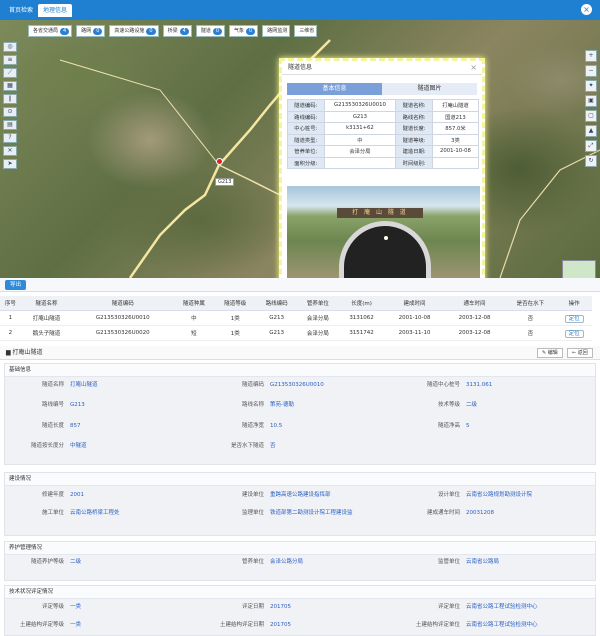  Describe the element at coordinates (300, 285) in the screenshot. I see `list-toolbar: 导出` at that location.